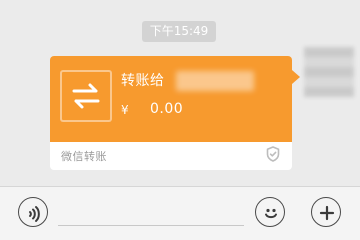 This screenshot has height=240, width=360. Describe the element at coordinates (84, 156) in the screenshot. I see `transfer-footer-label: 微信转账` at that location.